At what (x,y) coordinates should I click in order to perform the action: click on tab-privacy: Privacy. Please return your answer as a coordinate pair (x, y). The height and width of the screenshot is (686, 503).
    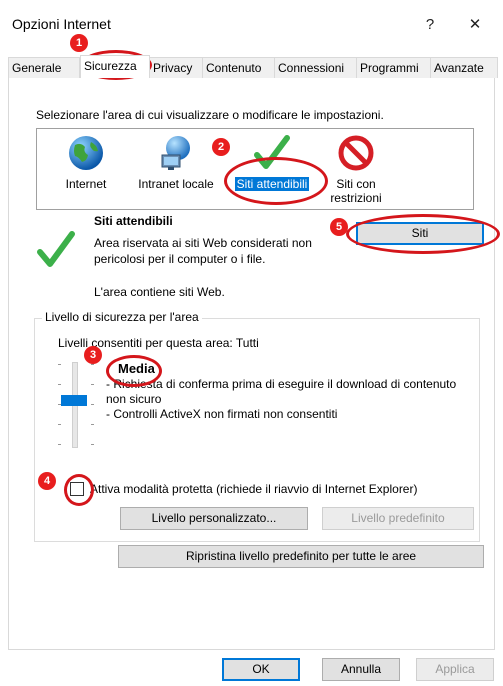
    Looking at the image, I should click on (176, 67).